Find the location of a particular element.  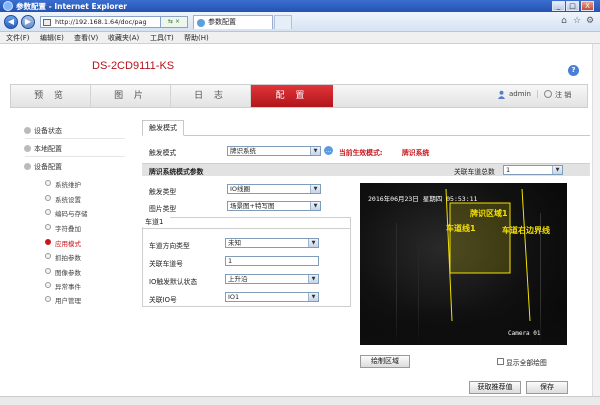

tools-gear-icon: ⚙ is located at coordinates (590, 21).